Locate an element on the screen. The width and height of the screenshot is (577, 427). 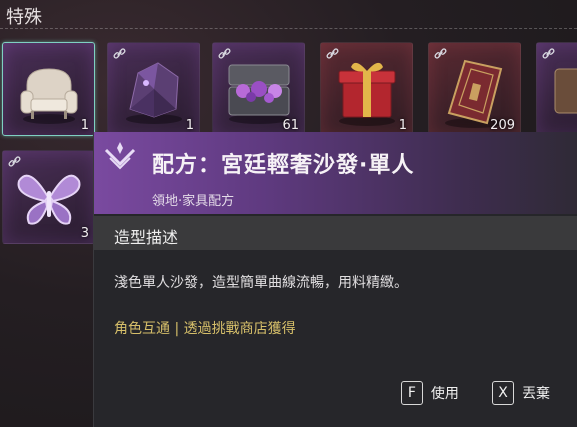
use-label: 使用 is located at coordinates (444, 394).